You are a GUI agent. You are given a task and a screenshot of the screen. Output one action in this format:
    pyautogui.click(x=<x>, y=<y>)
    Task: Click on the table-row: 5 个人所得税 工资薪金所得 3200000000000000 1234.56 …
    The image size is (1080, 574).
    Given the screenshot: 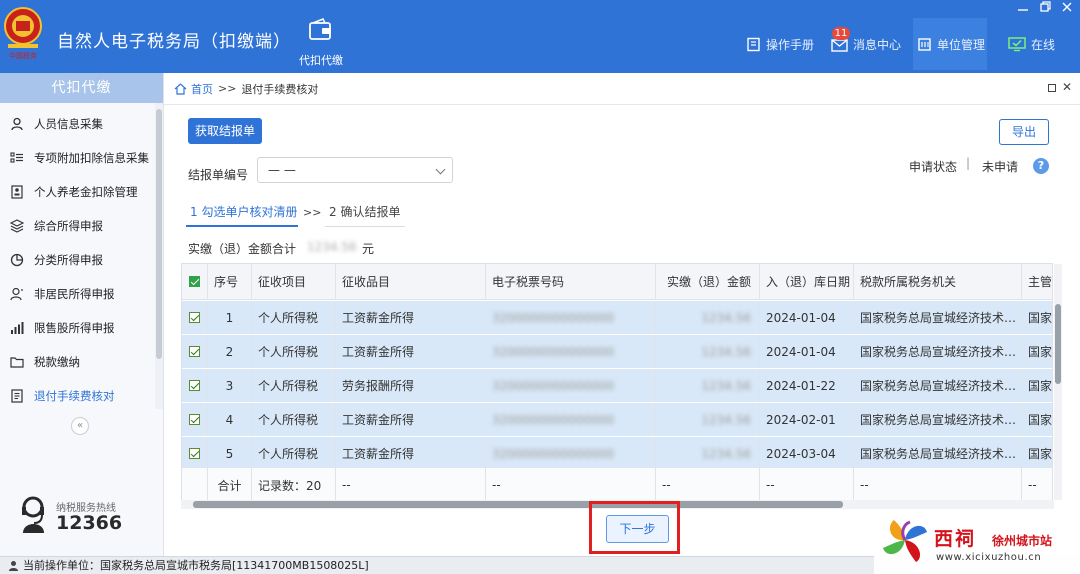 What is the action you would take?
    pyautogui.click(x=617, y=454)
    